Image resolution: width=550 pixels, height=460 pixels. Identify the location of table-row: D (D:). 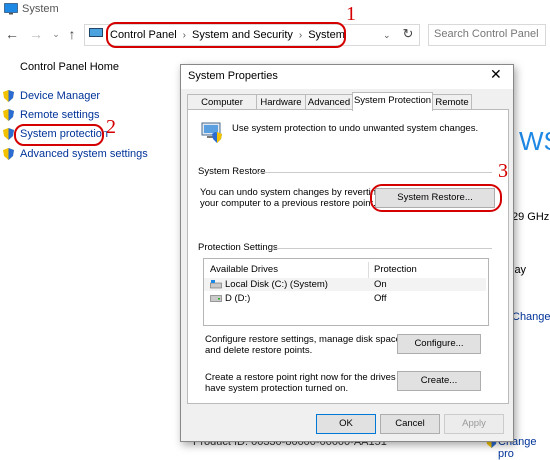
(237, 298).